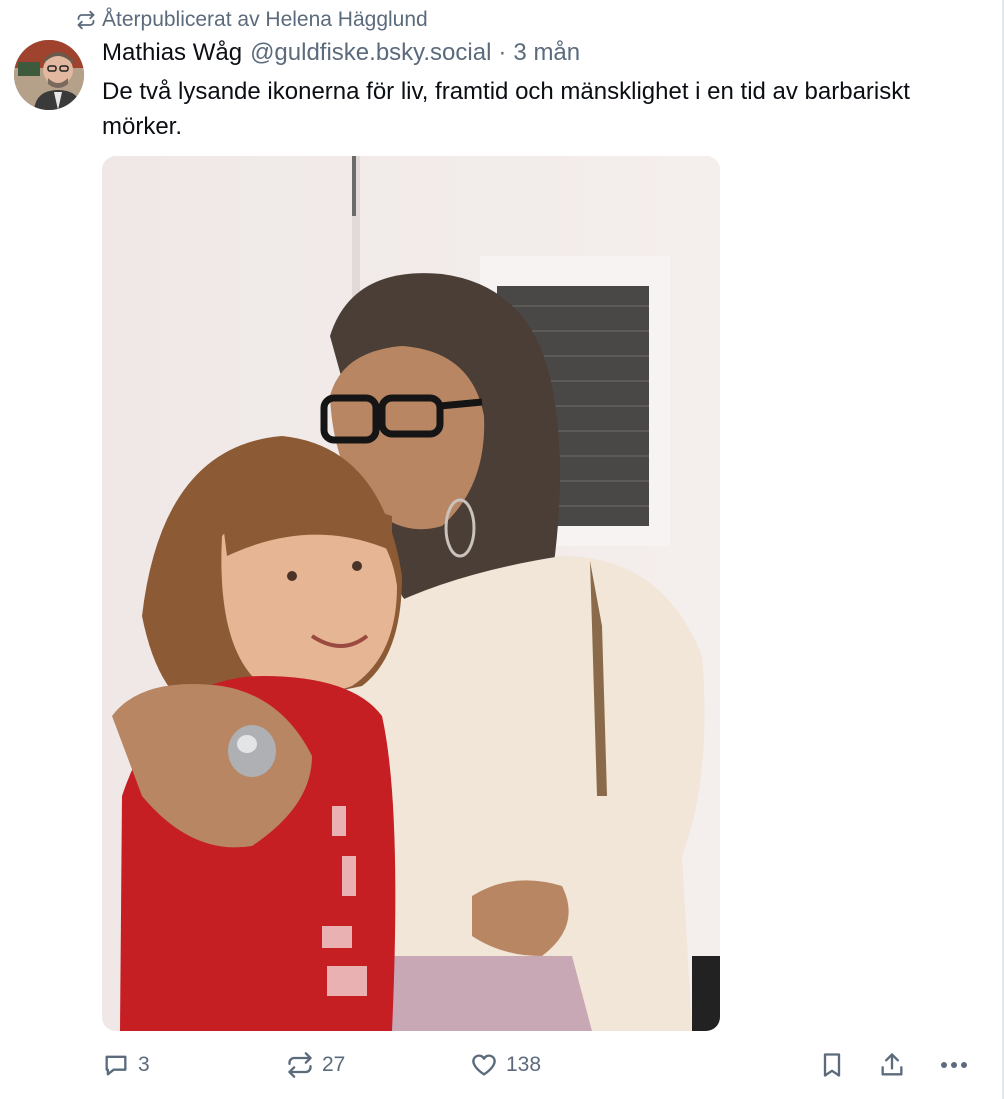  I want to click on repost-count: 27, so click(334, 1064).